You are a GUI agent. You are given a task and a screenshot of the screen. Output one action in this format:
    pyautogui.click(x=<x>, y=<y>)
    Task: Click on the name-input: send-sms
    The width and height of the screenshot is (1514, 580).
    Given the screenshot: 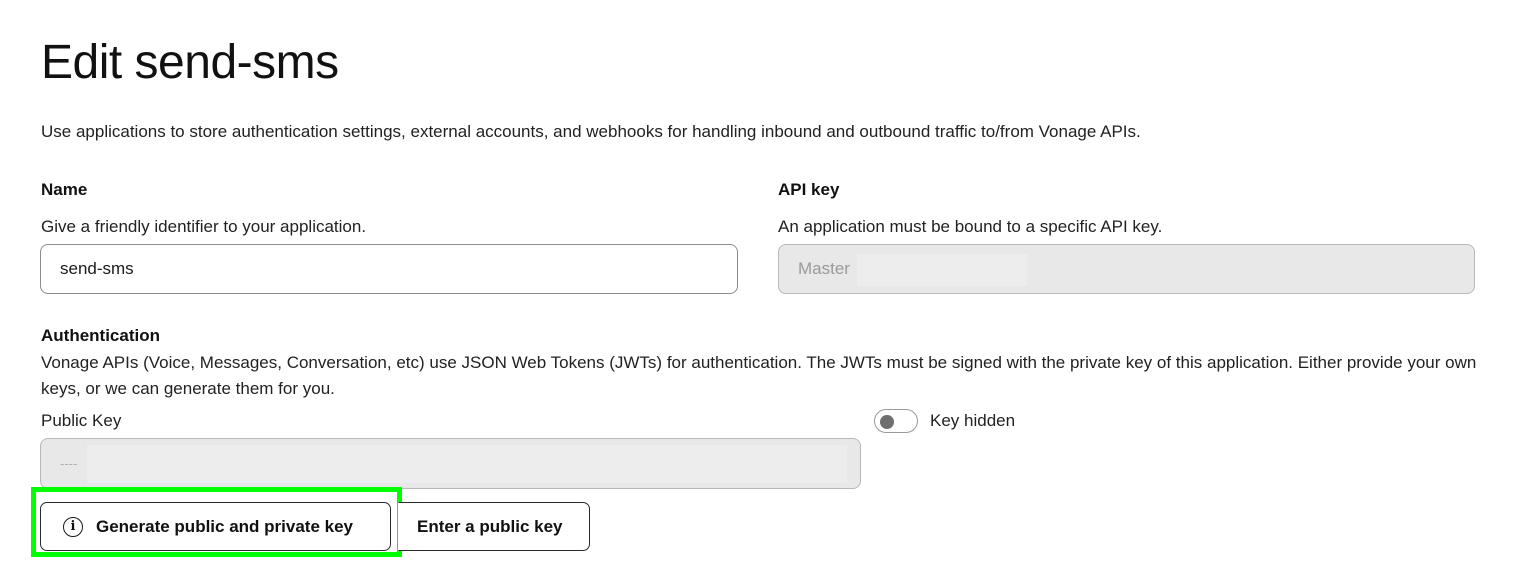 What is the action you would take?
    pyautogui.click(x=389, y=269)
    